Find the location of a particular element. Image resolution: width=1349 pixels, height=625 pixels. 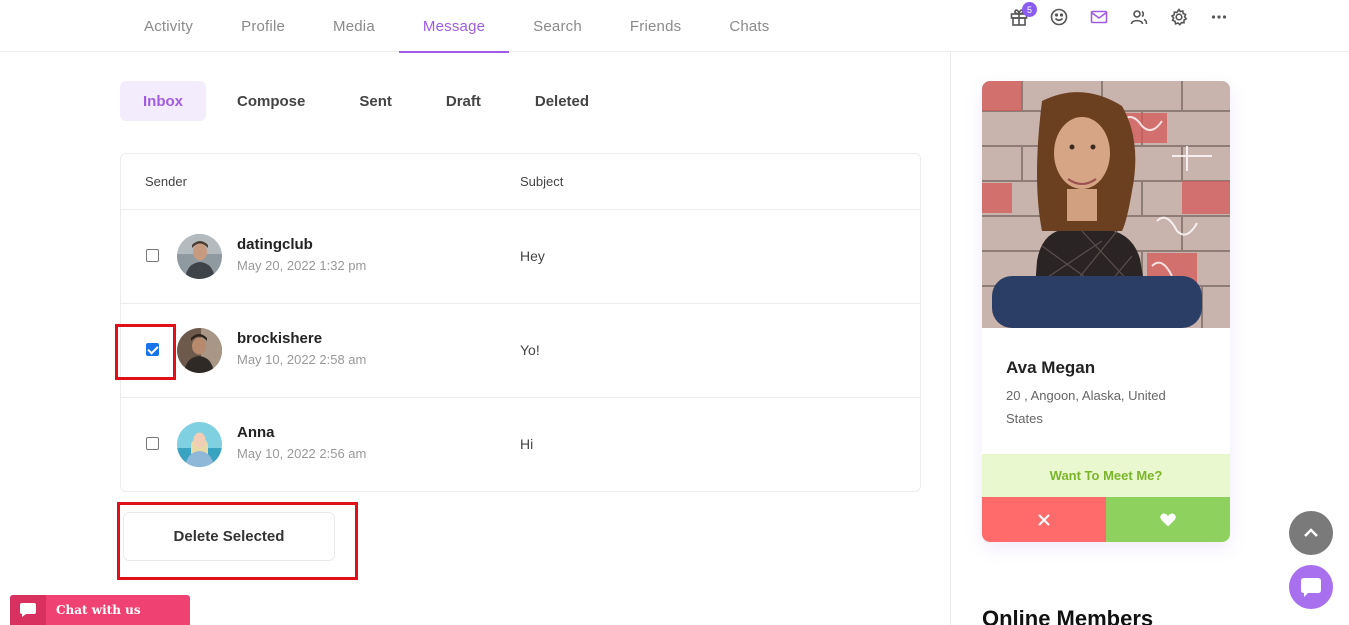

sender-name: datingclub is located at coordinates (275, 244).